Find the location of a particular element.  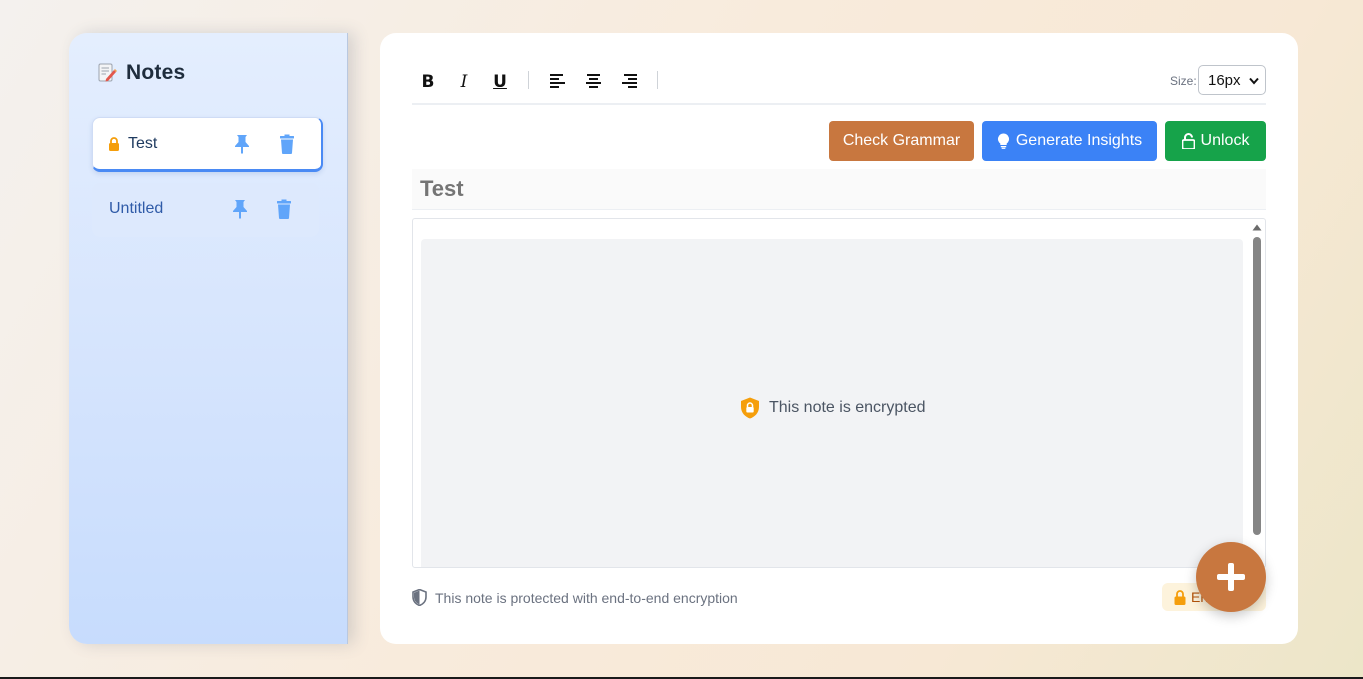

underline-button: U is located at coordinates (500, 82).